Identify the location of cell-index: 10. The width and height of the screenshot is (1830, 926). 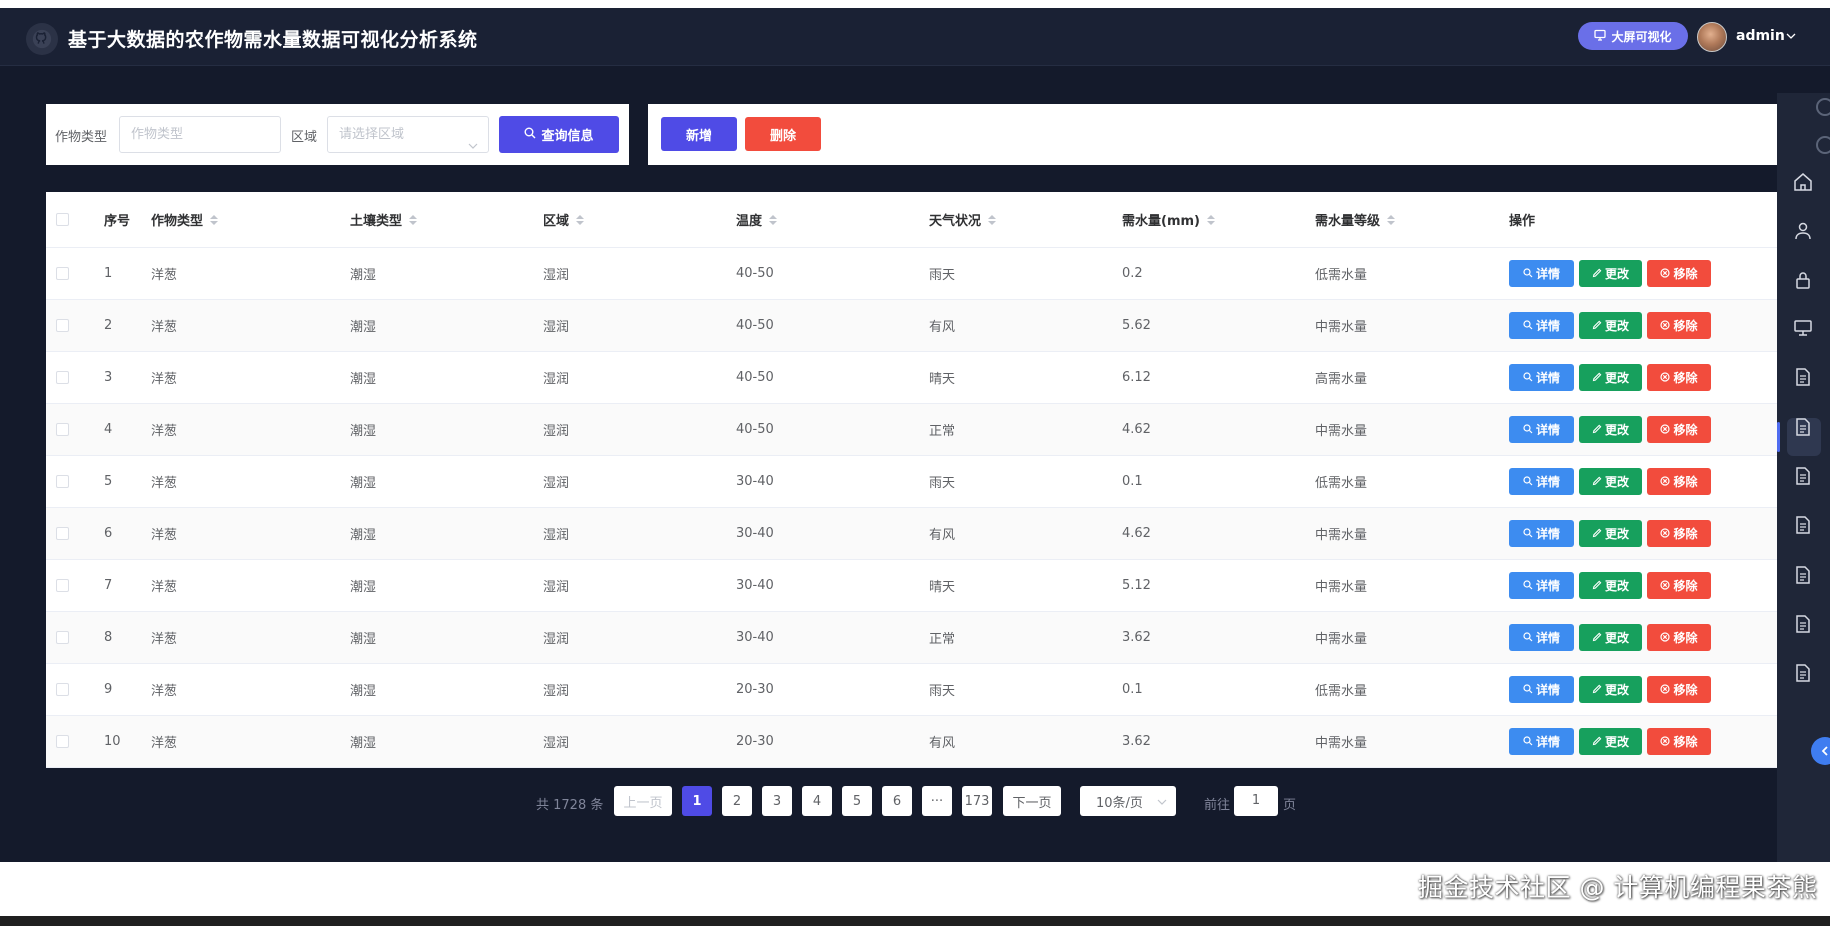
(112, 741).